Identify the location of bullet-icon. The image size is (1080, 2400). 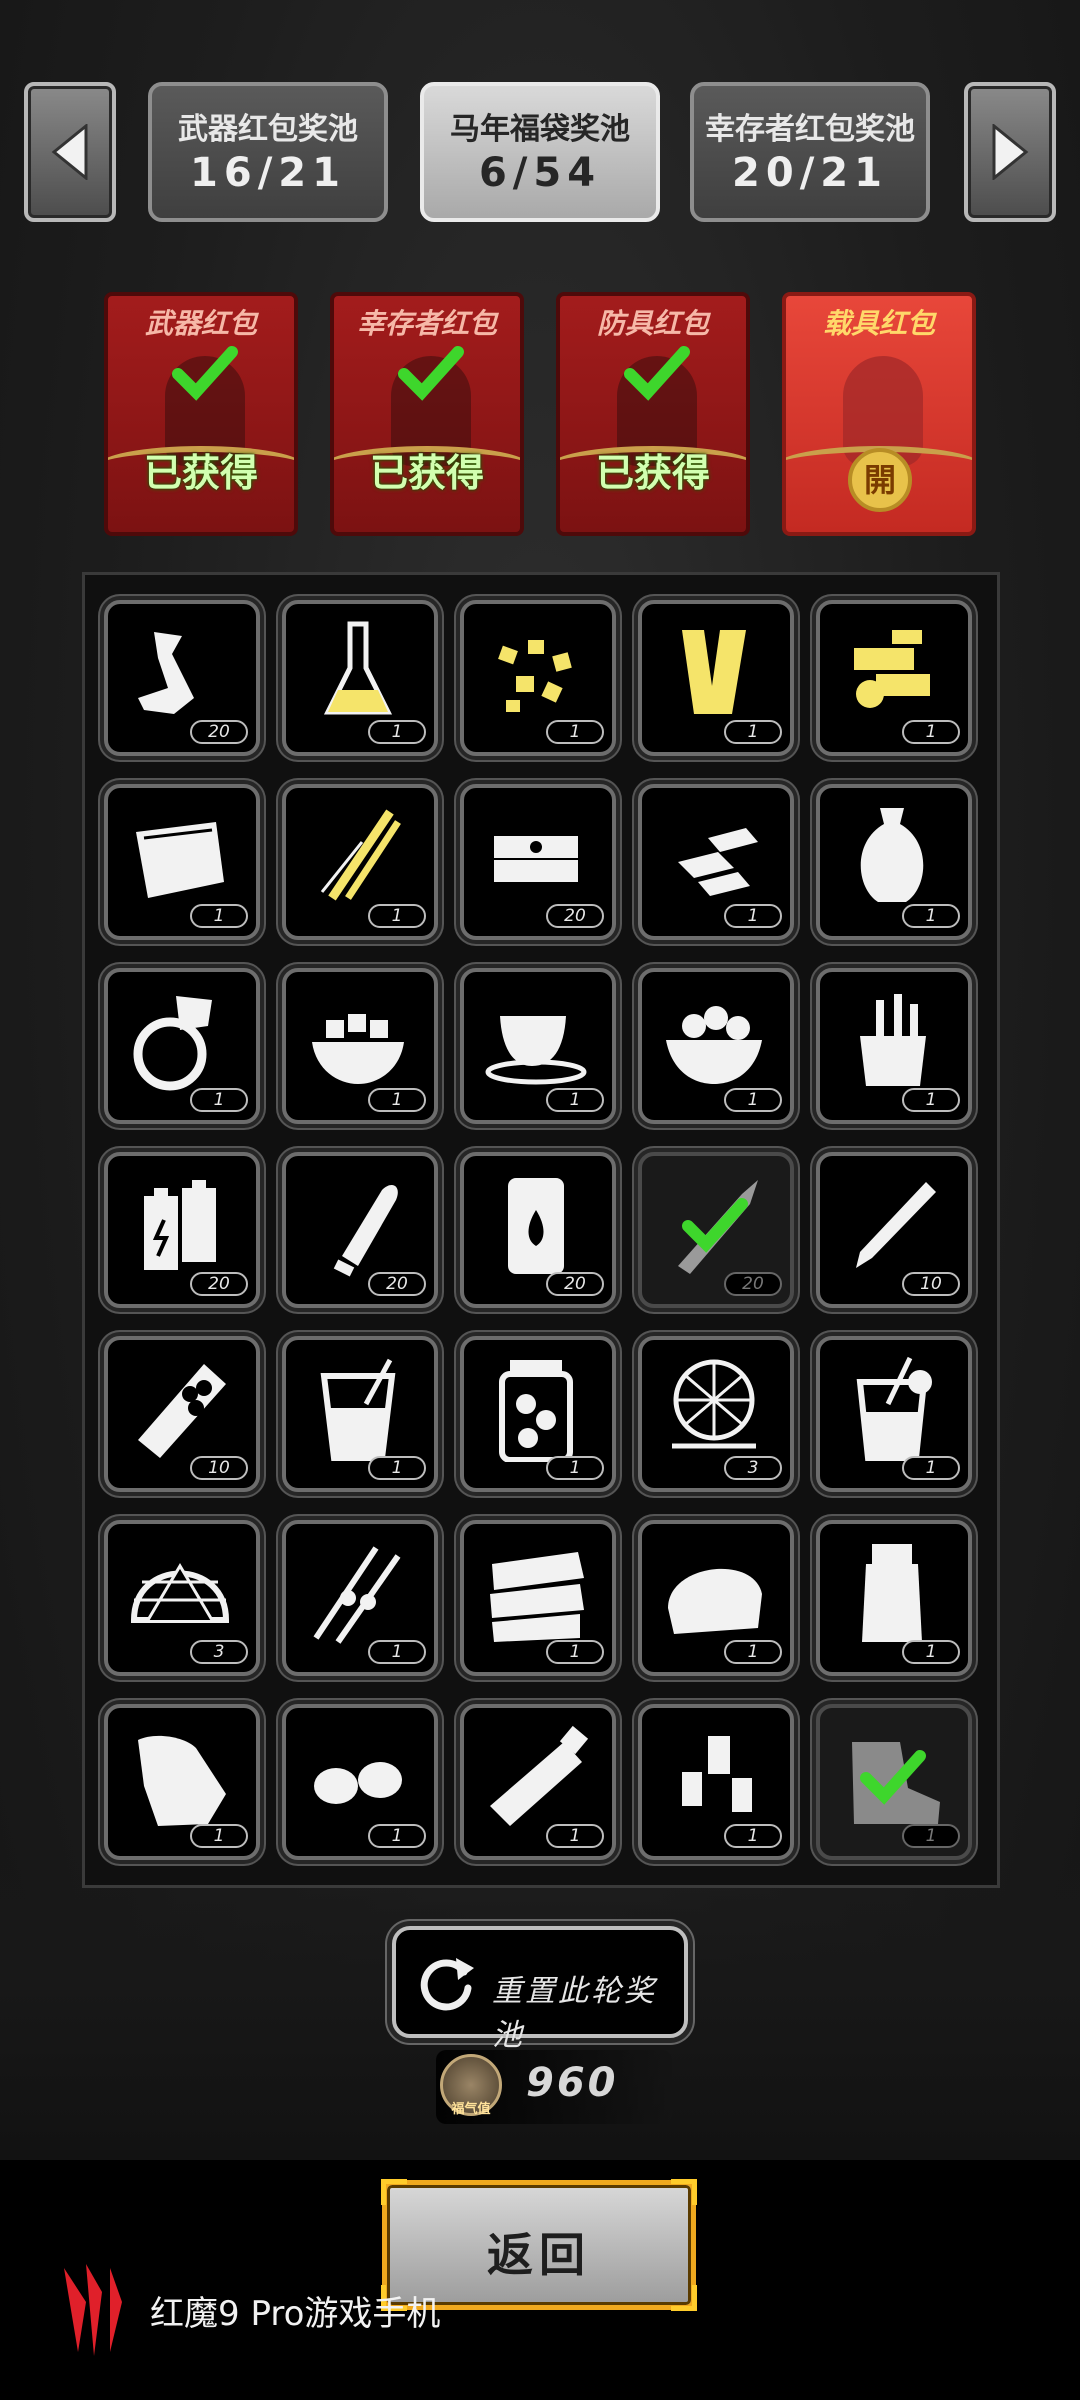
(365, 1231).